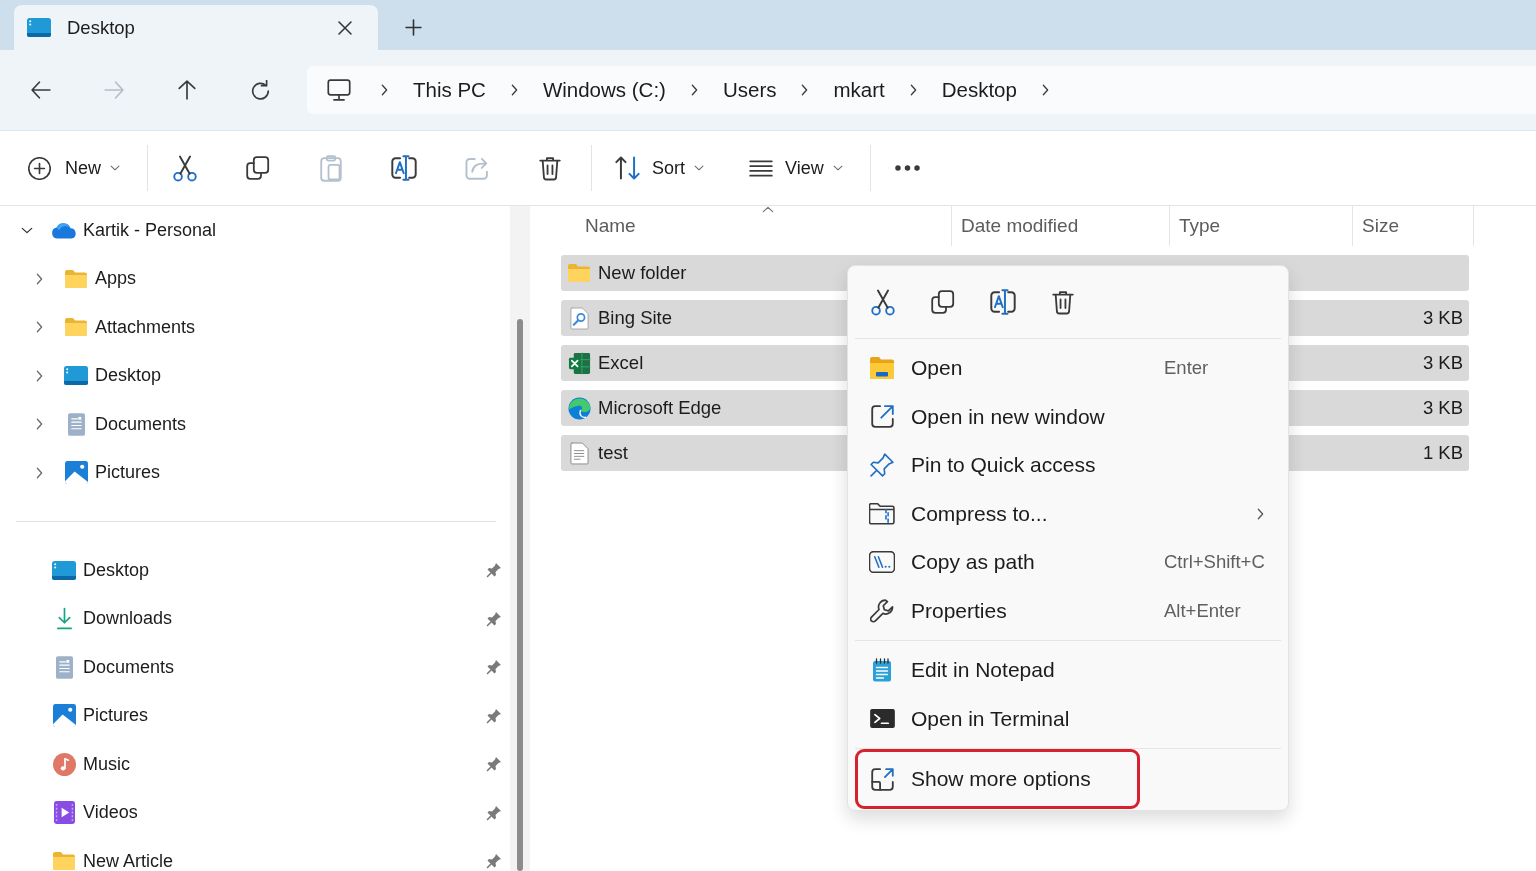  I want to click on shortcut-text: Enter, so click(1186, 368).